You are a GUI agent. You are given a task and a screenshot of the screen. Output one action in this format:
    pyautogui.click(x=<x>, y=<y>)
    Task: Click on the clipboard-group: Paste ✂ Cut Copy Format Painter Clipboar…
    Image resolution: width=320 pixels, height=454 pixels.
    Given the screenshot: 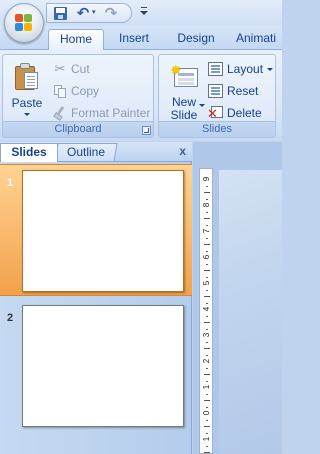 What is the action you would take?
    pyautogui.click(x=78, y=96)
    